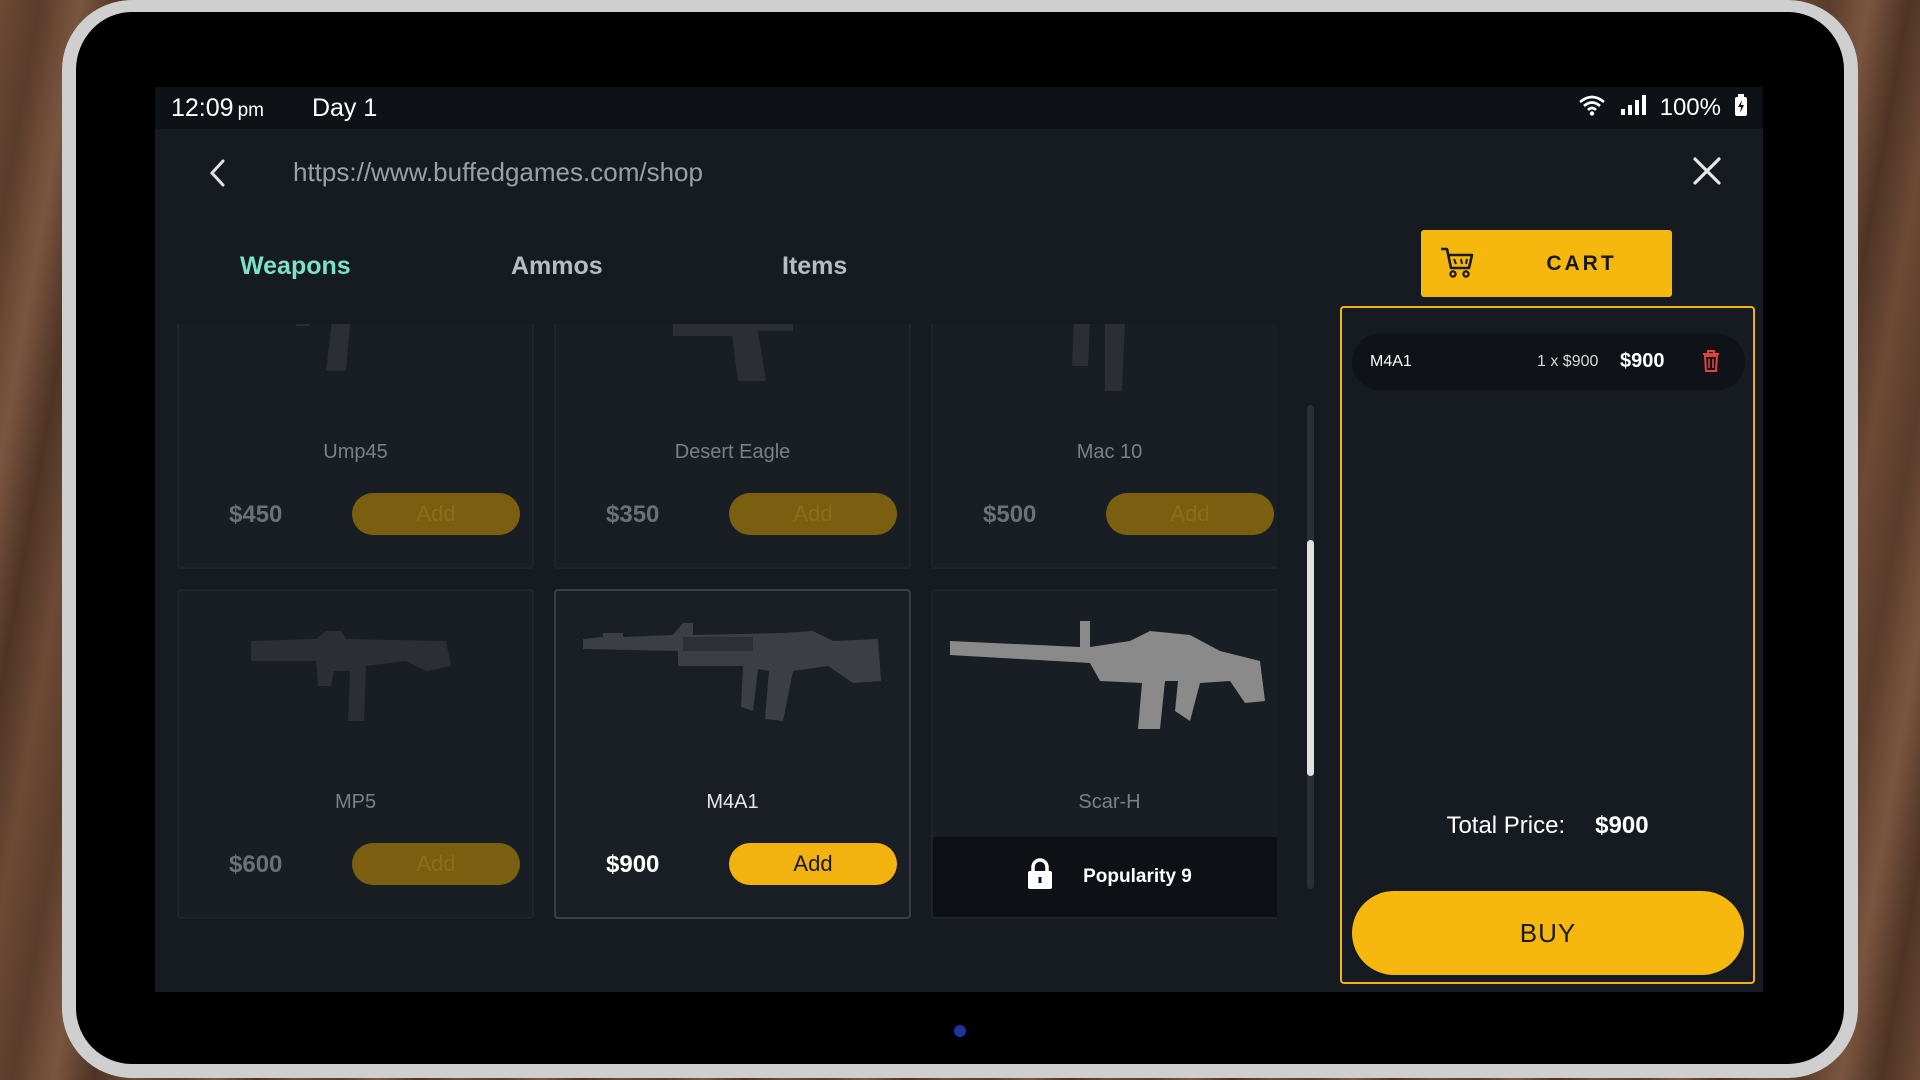 The width and height of the screenshot is (1920, 1080). I want to click on product-price: $350, so click(633, 514).